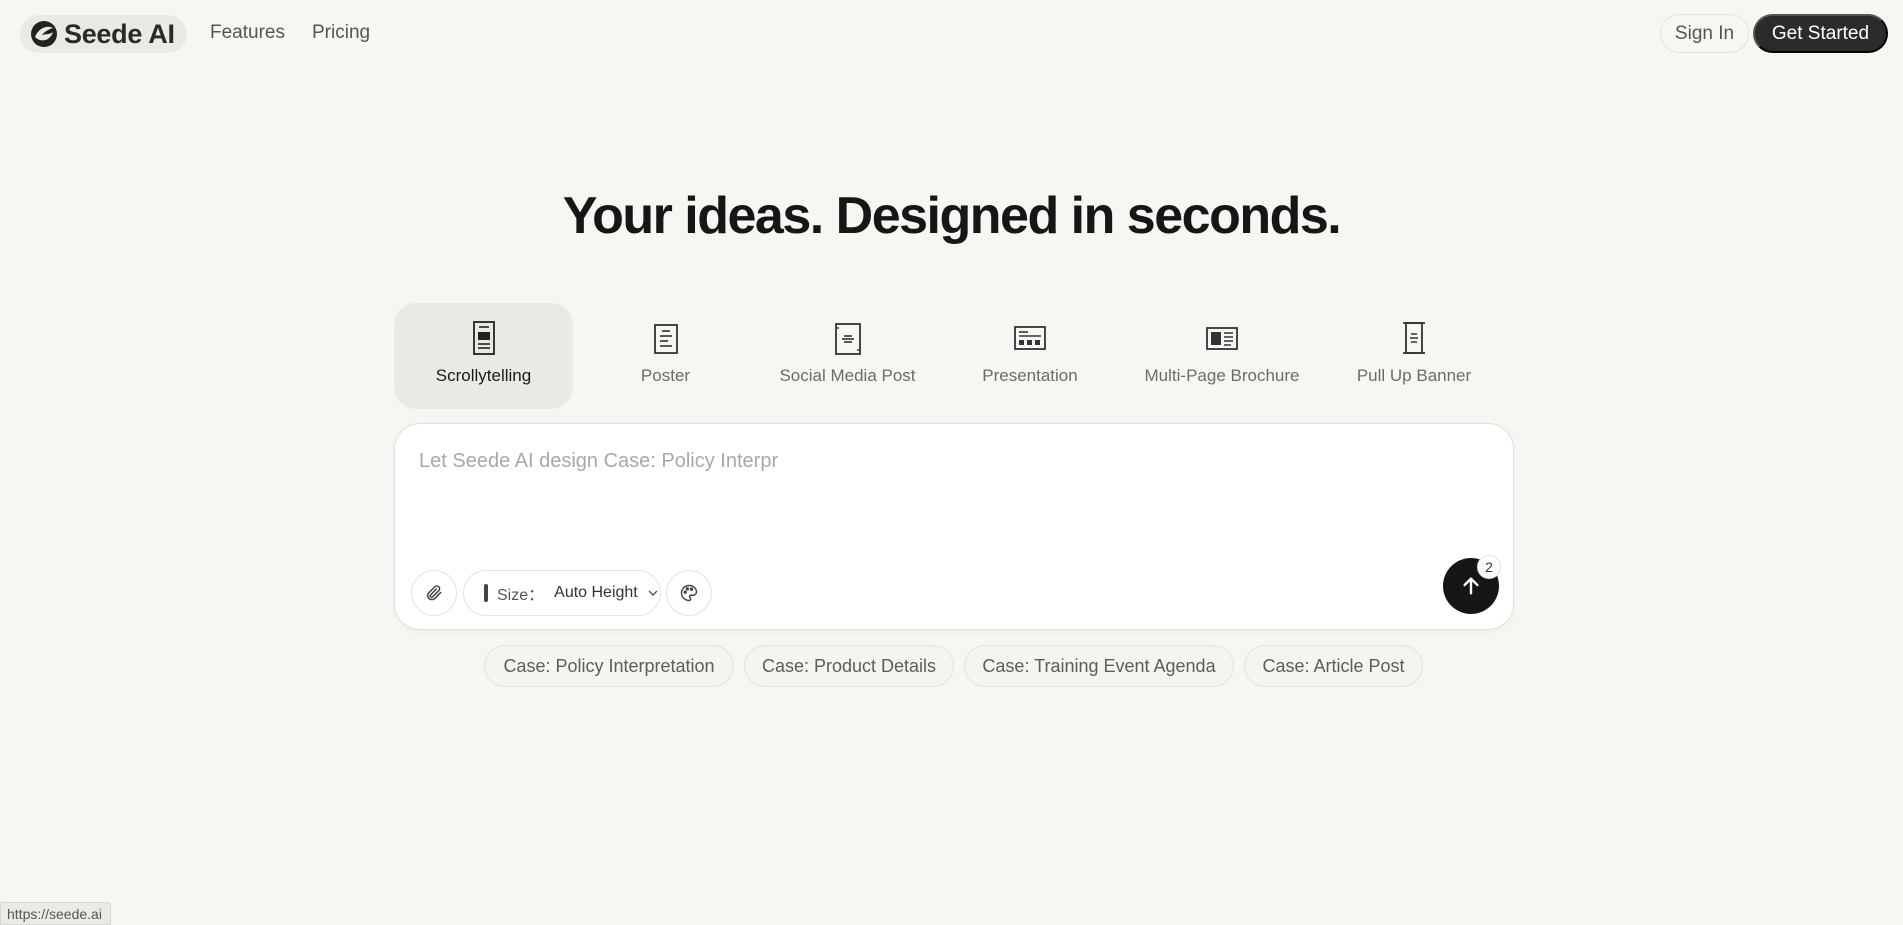 The height and width of the screenshot is (925, 1903). Describe the element at coordinates (1222, 338) in the screenshot. I see `brochure-icon` at that location.